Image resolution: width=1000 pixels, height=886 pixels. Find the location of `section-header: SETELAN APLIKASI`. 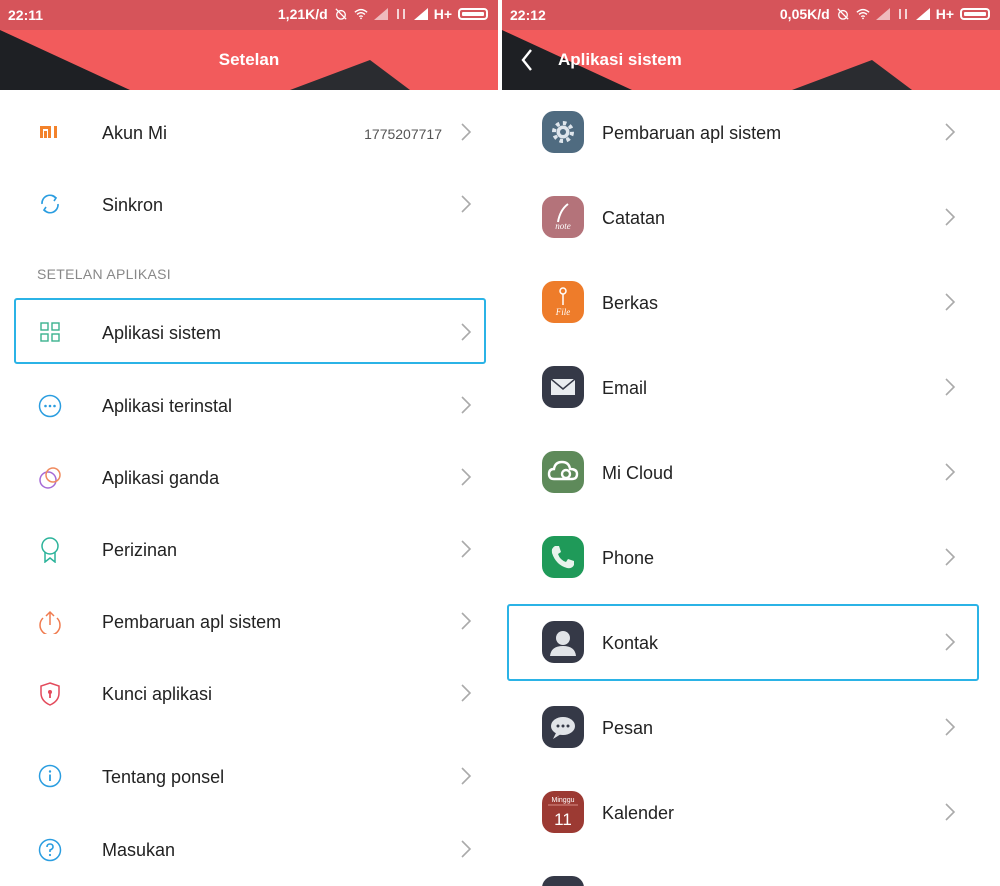

section-header: SETELAN APLIKASI is located at coordinates (104, 274).